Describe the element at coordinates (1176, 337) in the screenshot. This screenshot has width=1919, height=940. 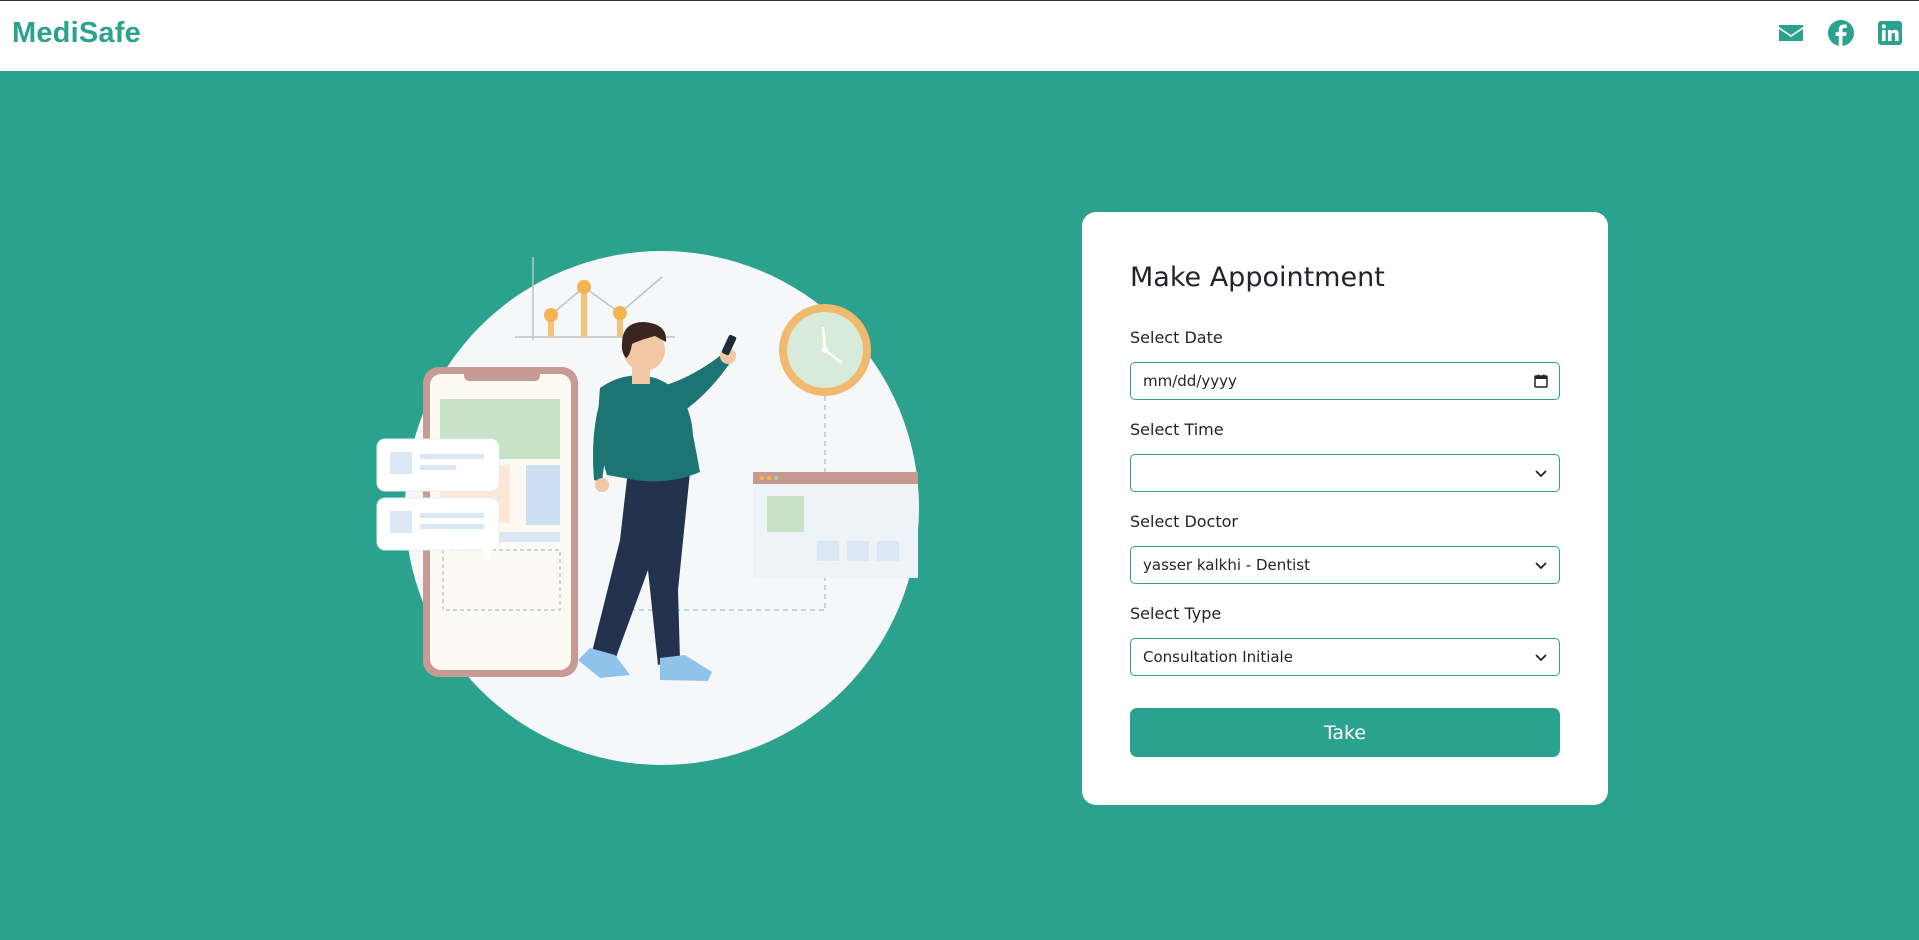
I see `date-label: Select Date` at that location.